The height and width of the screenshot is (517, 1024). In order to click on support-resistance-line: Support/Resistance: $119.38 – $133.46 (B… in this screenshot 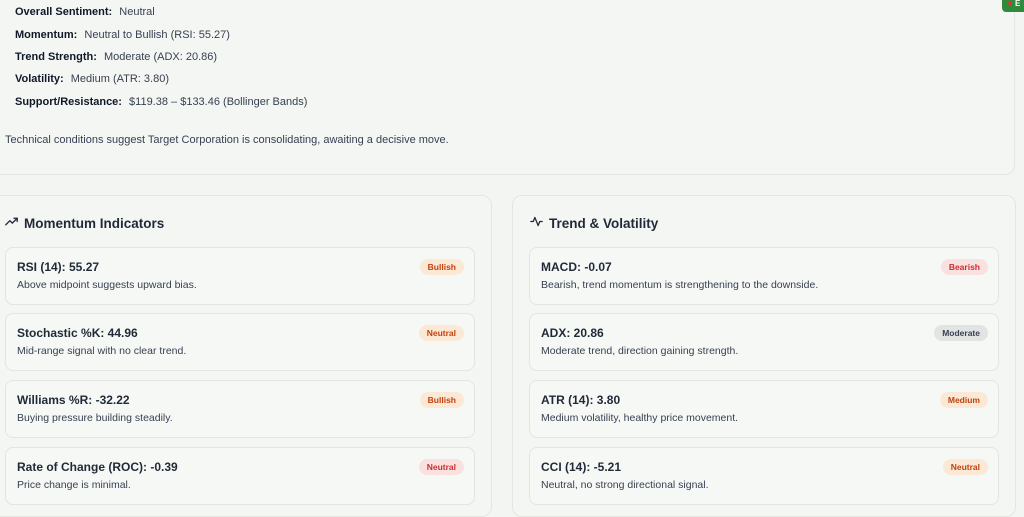, I will do `click(161, 102)`.